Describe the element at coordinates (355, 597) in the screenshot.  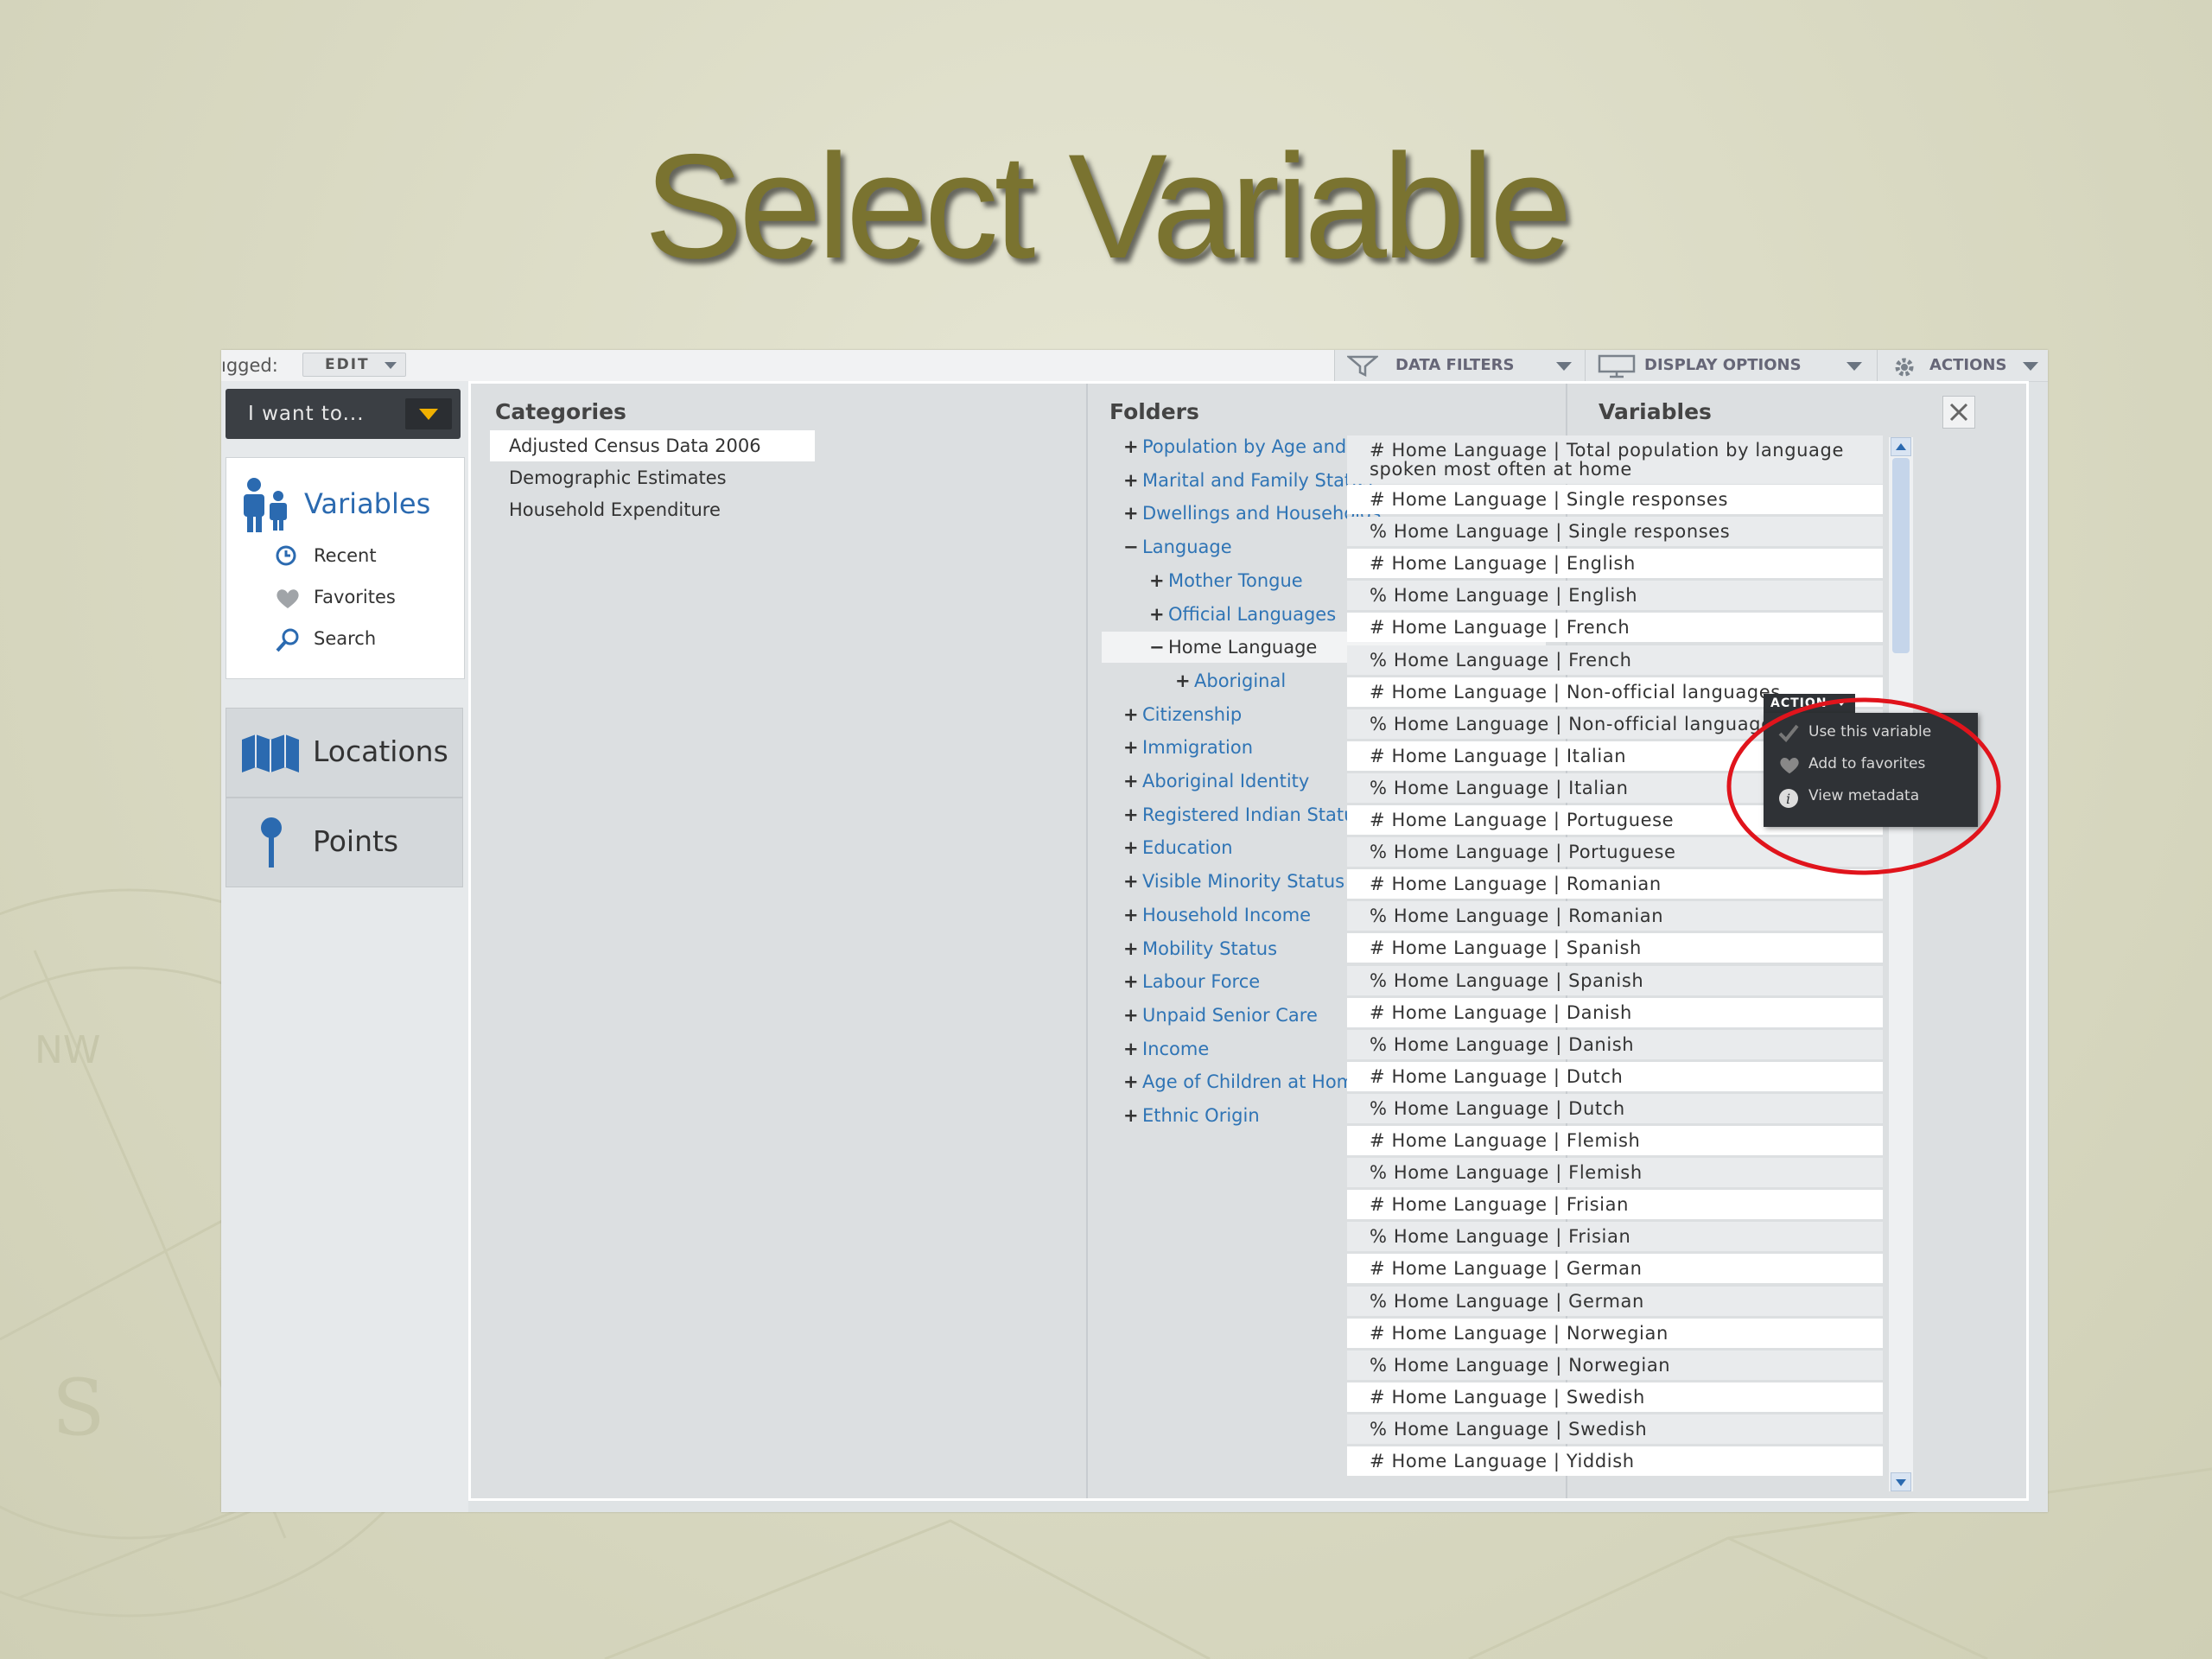
I see `favorites-link: Favorites` at that location.